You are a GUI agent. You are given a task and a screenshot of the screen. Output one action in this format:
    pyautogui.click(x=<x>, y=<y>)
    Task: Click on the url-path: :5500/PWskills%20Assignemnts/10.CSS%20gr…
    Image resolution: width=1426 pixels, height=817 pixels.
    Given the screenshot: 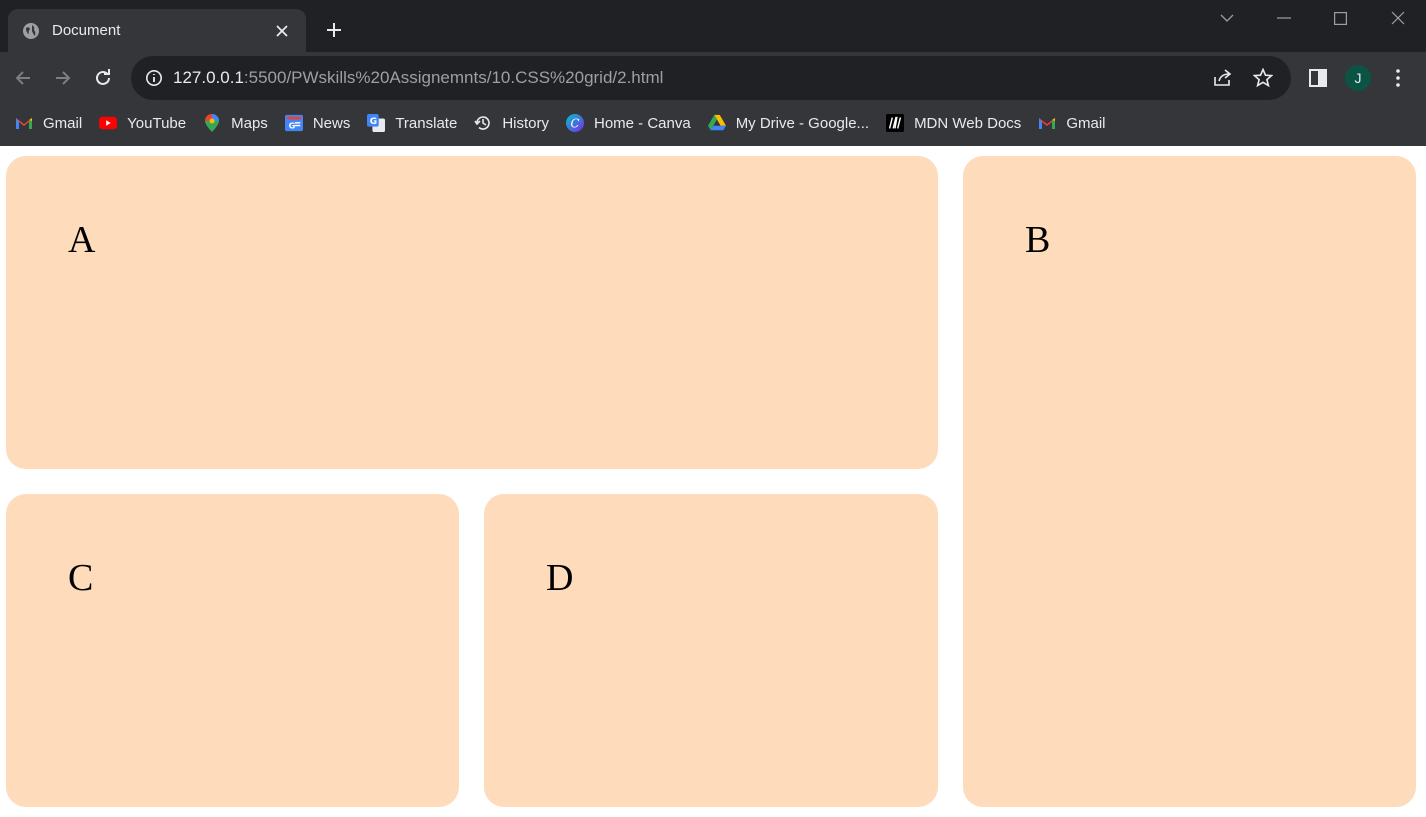 What is the action you would take?
    pyautogui.click(x=453, y=77)
    